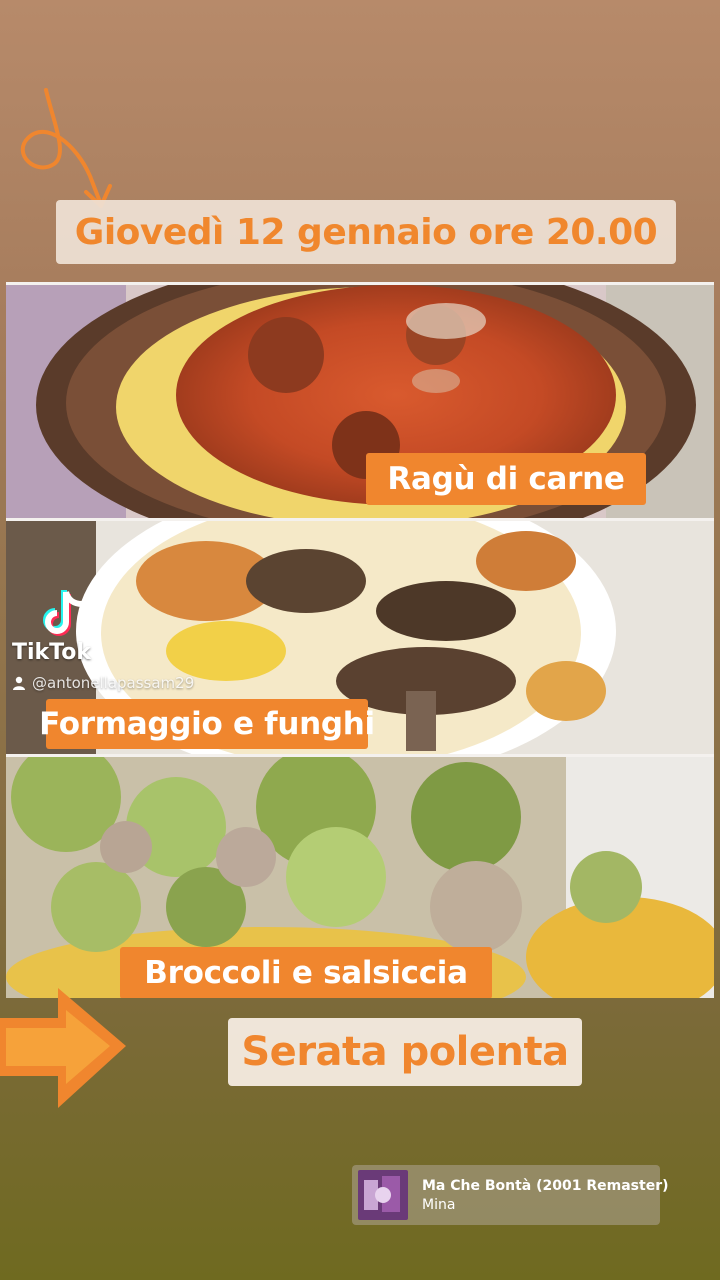 The height and width of the screenshot is (1280, 720). I want to click on date-banner: Giovedì 12 gennaio ore 20.00, so click(366, 232).